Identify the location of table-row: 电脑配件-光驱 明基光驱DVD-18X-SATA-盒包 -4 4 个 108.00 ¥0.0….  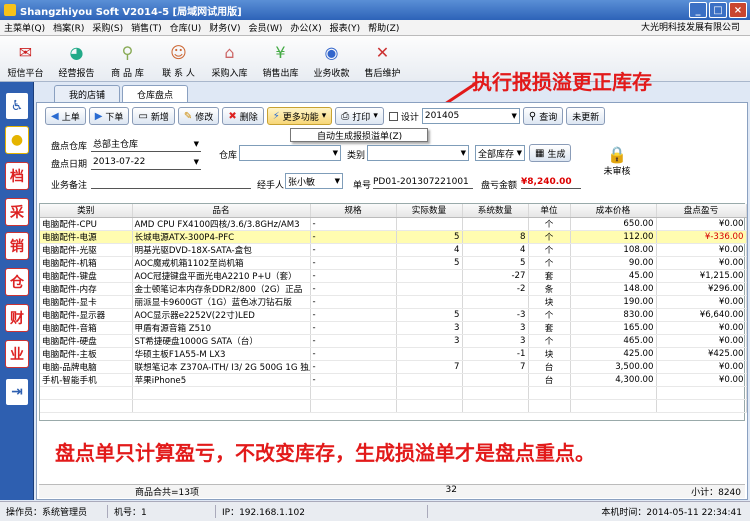
(393, 250).